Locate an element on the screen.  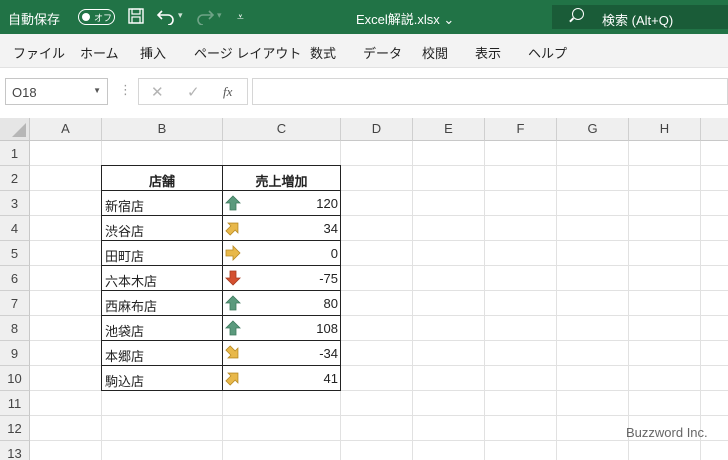
store-cell: 六本木店 is located at coordinates (131, 280).